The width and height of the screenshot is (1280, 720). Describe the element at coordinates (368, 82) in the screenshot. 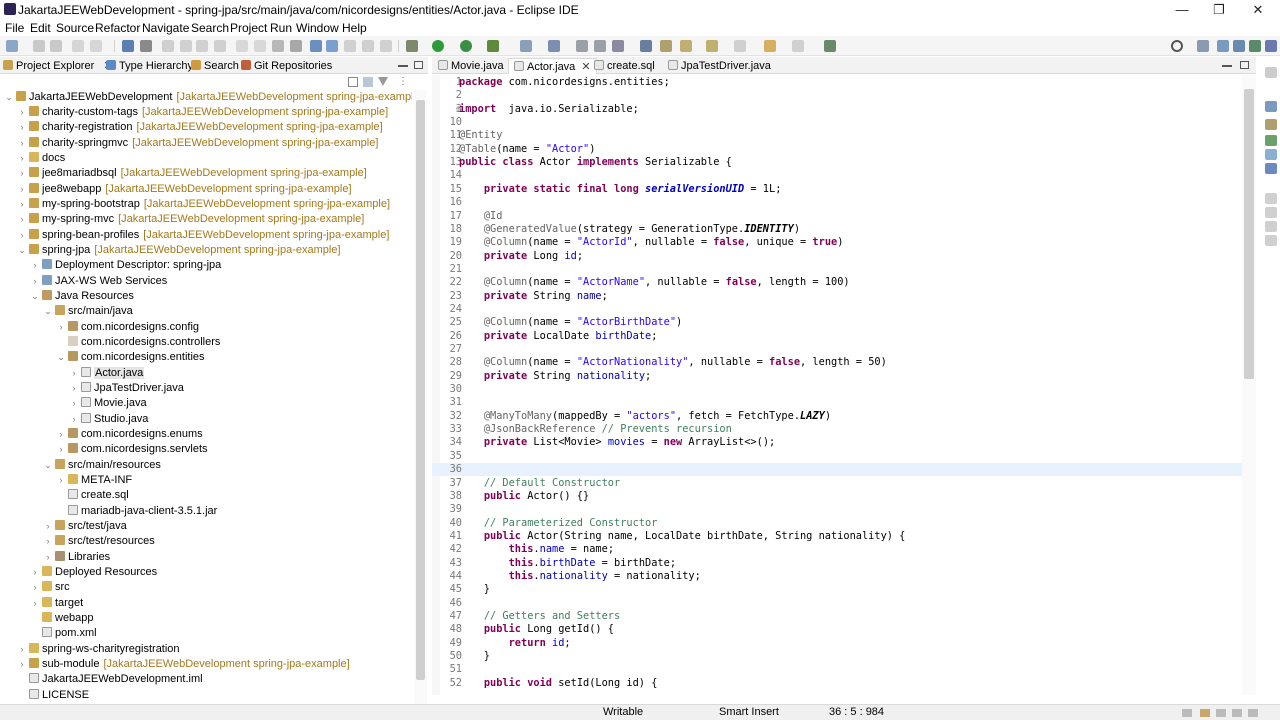

I see `link-with-editor-icon` at that location.